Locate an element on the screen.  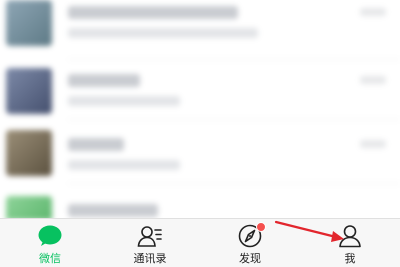
tab-wechat: 微信 is located at coordinates (50, 243).